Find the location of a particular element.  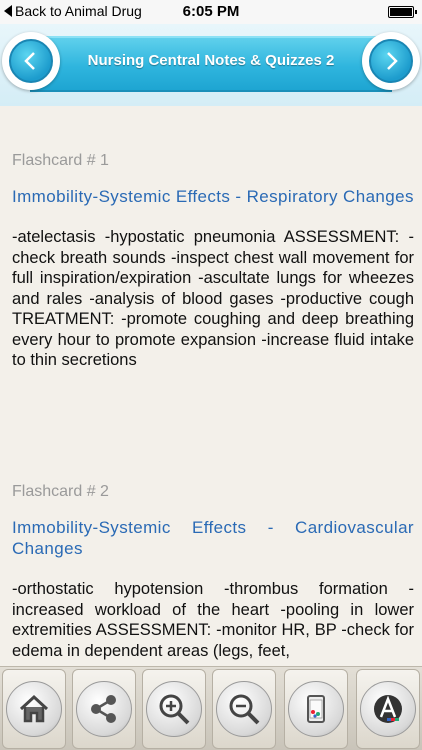

tablet-icon is located at coordinates (316, 709).